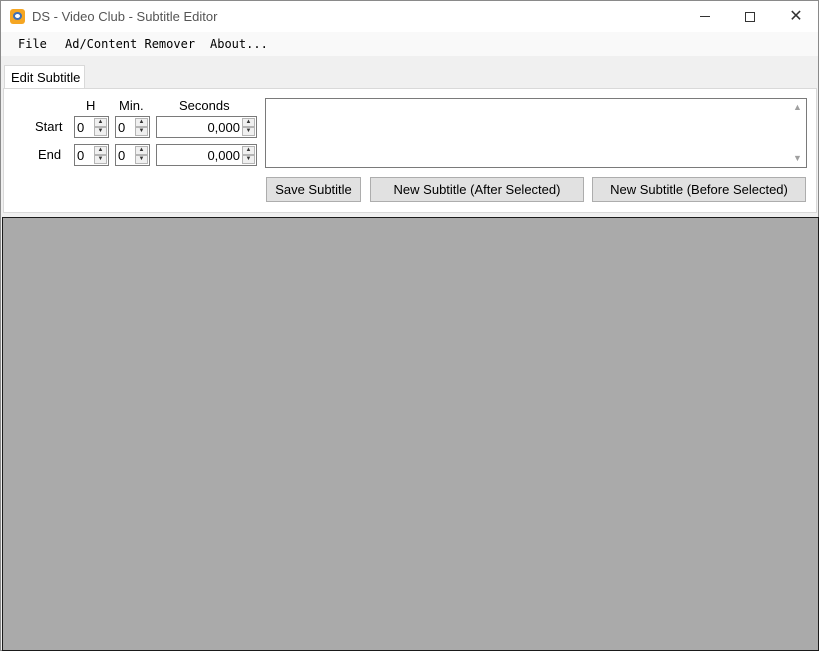  What do you see at coordinates (91, 155) in the screenshot?
I see `end-hours-spinner: 0 ▲ ▼` at bounding box center [91, 155].